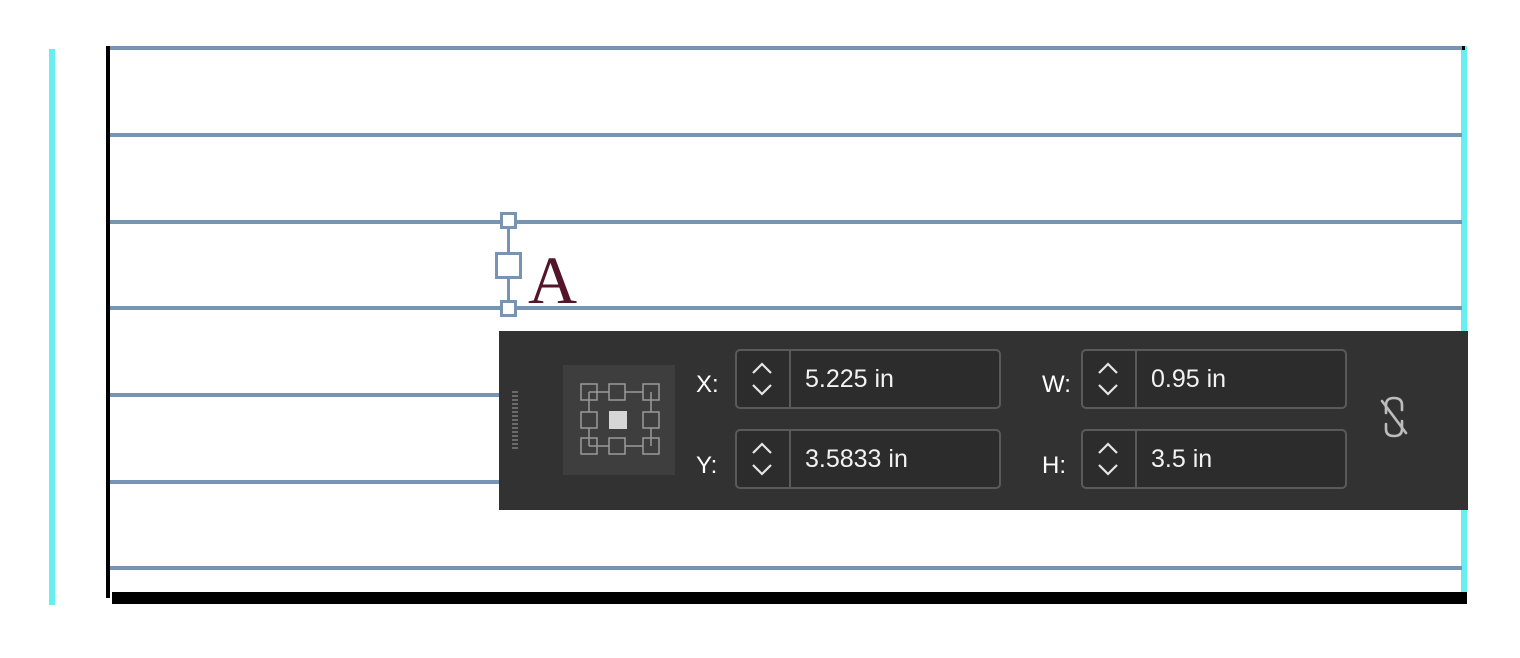  What do you see at coordinates (515, 421) in the screenshot?
I see `panel-drag-grip` at bounding box center [515, 421].